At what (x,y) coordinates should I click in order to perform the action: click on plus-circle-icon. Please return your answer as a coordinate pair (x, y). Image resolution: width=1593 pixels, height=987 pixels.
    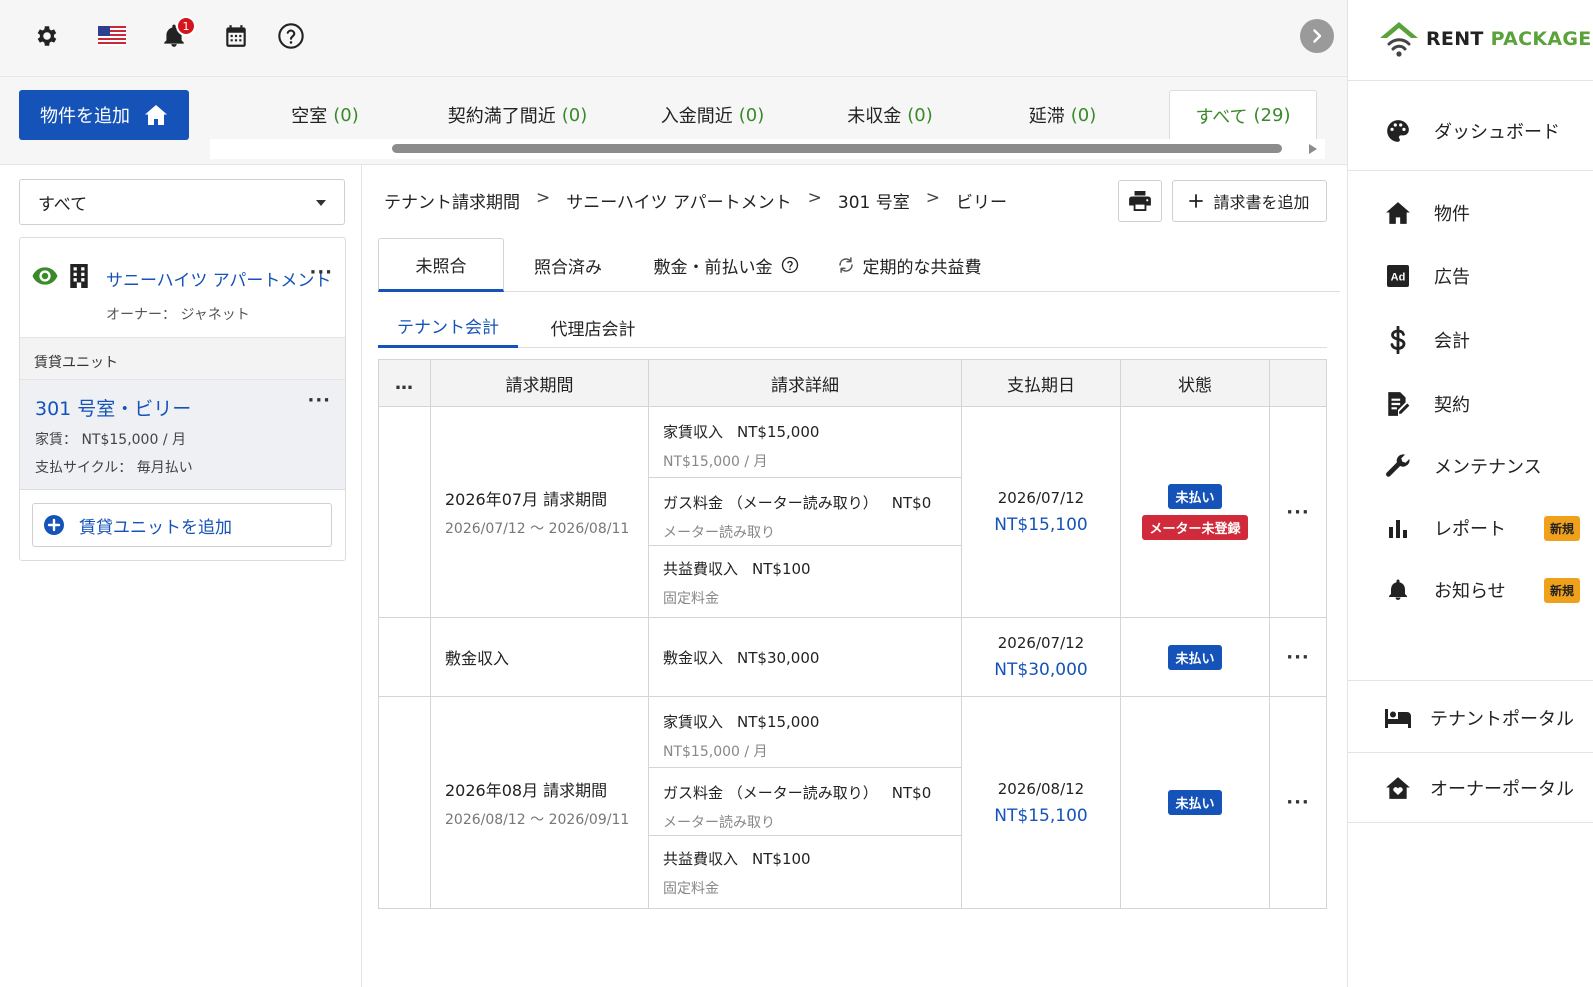
    Looking at the image, I should click on (54, 525).